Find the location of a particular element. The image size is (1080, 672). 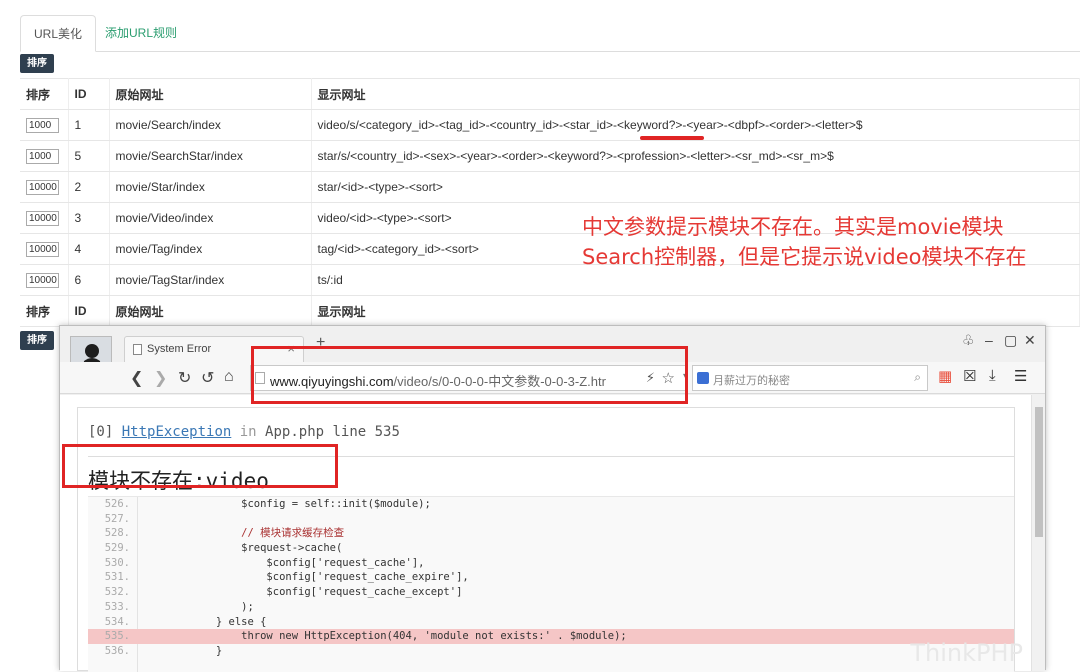

line-number: 529. is located at coordinates (117, 548).